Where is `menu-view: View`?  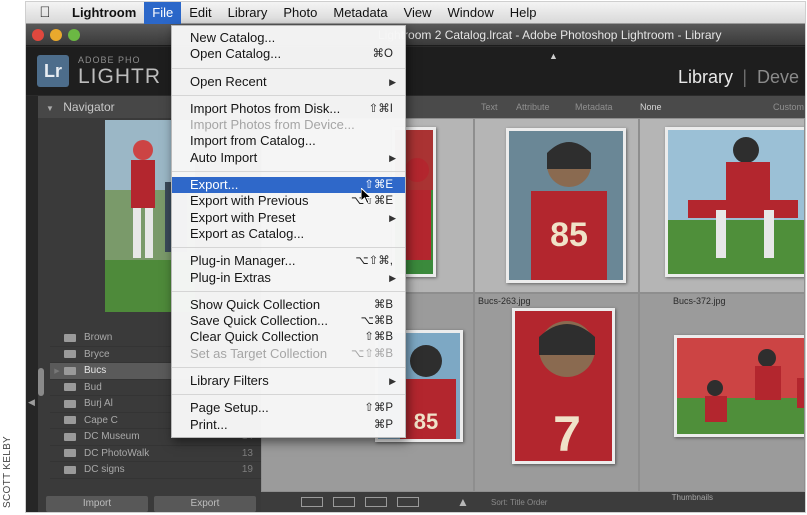 menu-view: View is located at coordinates (418, 13).